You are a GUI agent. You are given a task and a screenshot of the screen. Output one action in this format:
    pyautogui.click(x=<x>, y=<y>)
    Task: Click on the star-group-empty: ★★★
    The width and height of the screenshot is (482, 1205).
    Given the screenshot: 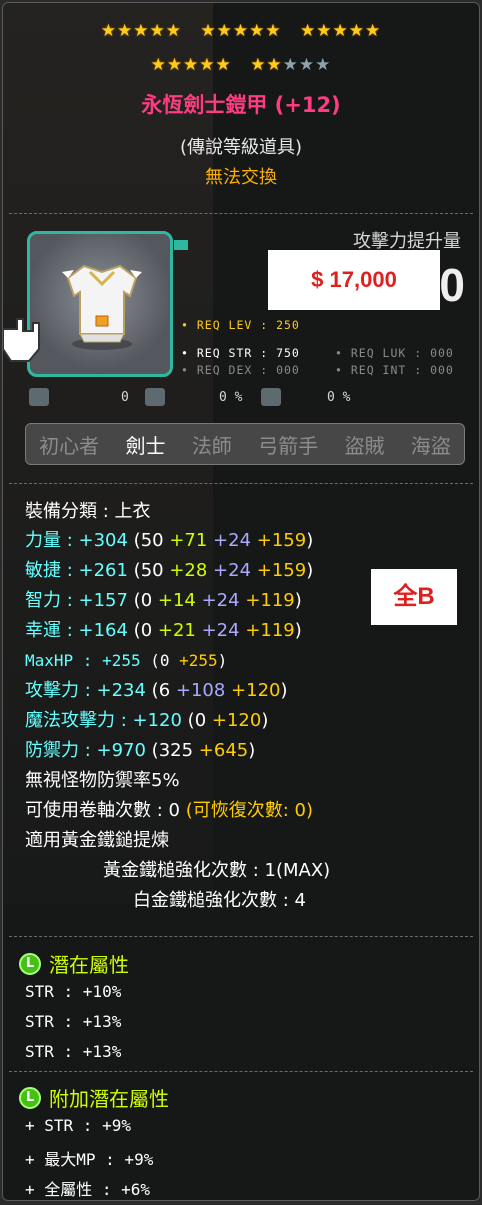 What is the action you would take?
    pyautogui.click(x=307, y=65)
    